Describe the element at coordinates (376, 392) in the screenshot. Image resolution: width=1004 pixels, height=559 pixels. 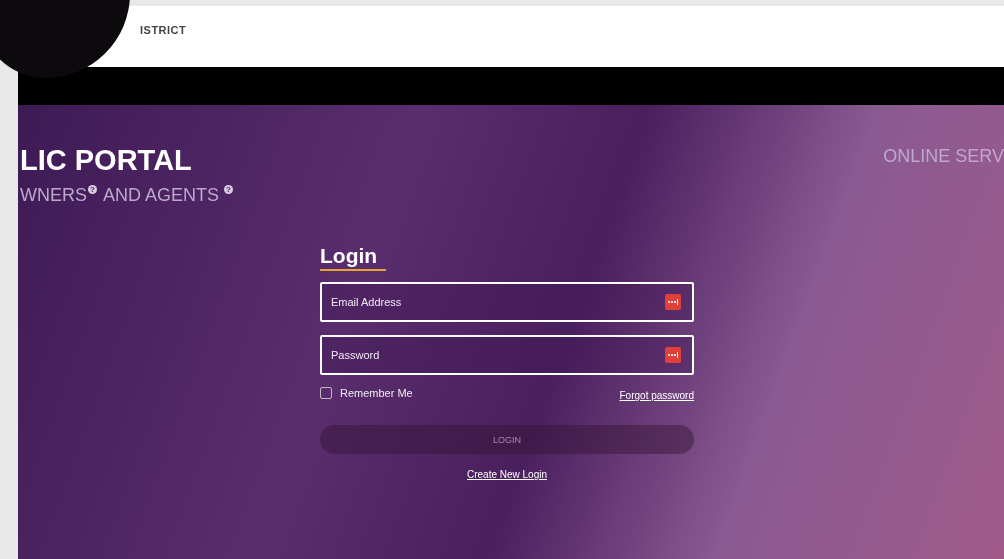
I see `remember-me-label: Remember Me` at that location.